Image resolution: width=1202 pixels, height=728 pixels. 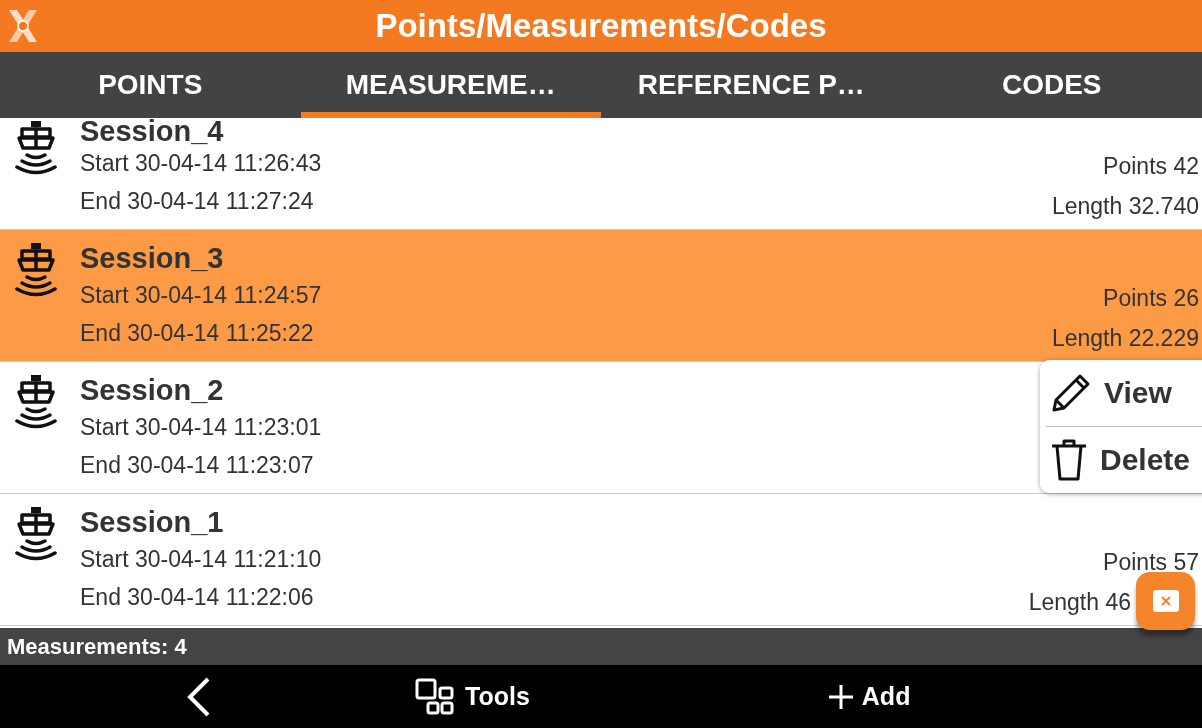 What do you see at coordinates (201, 163) in the screenshot?
I see `start-time: Start 30-04-14 11:26:43` at bounding box center [201, 163].